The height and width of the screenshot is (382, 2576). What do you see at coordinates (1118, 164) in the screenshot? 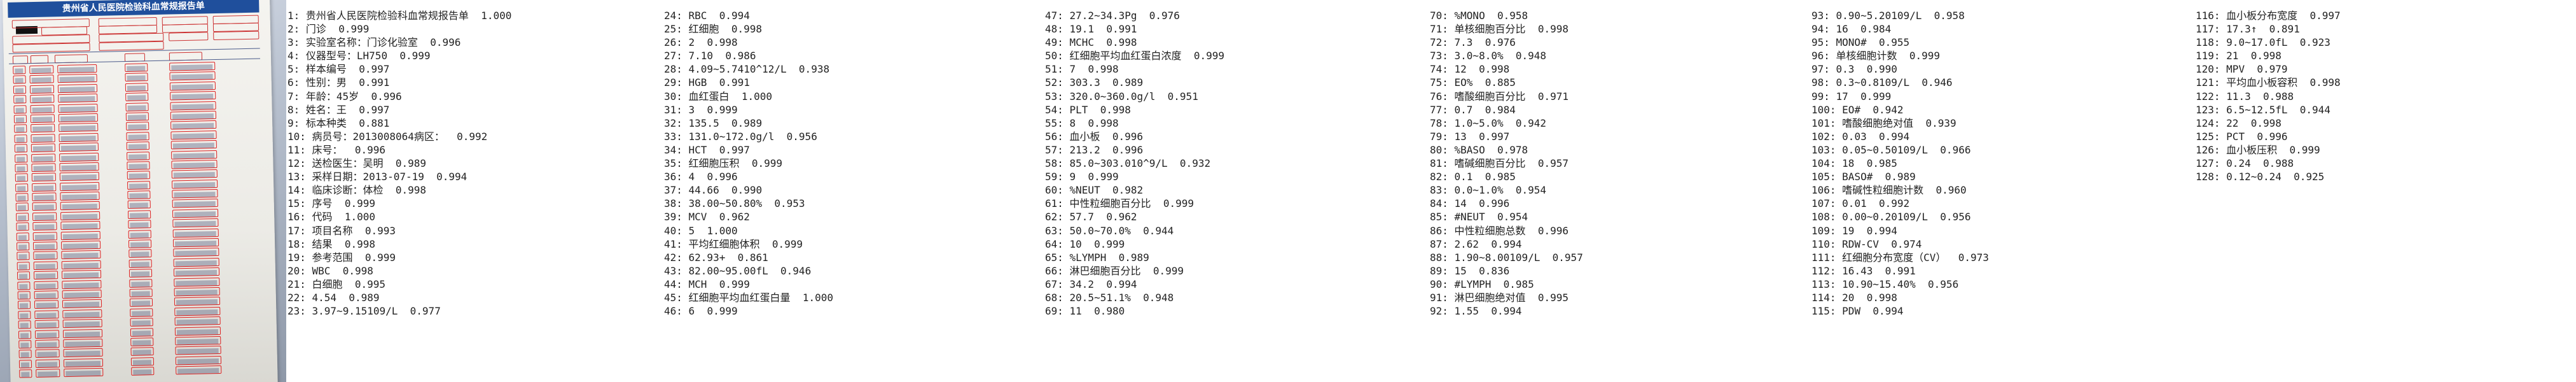
I see `ocr-line-text: 85.0~303.010^9/L` at bounding box center [1118, 164].